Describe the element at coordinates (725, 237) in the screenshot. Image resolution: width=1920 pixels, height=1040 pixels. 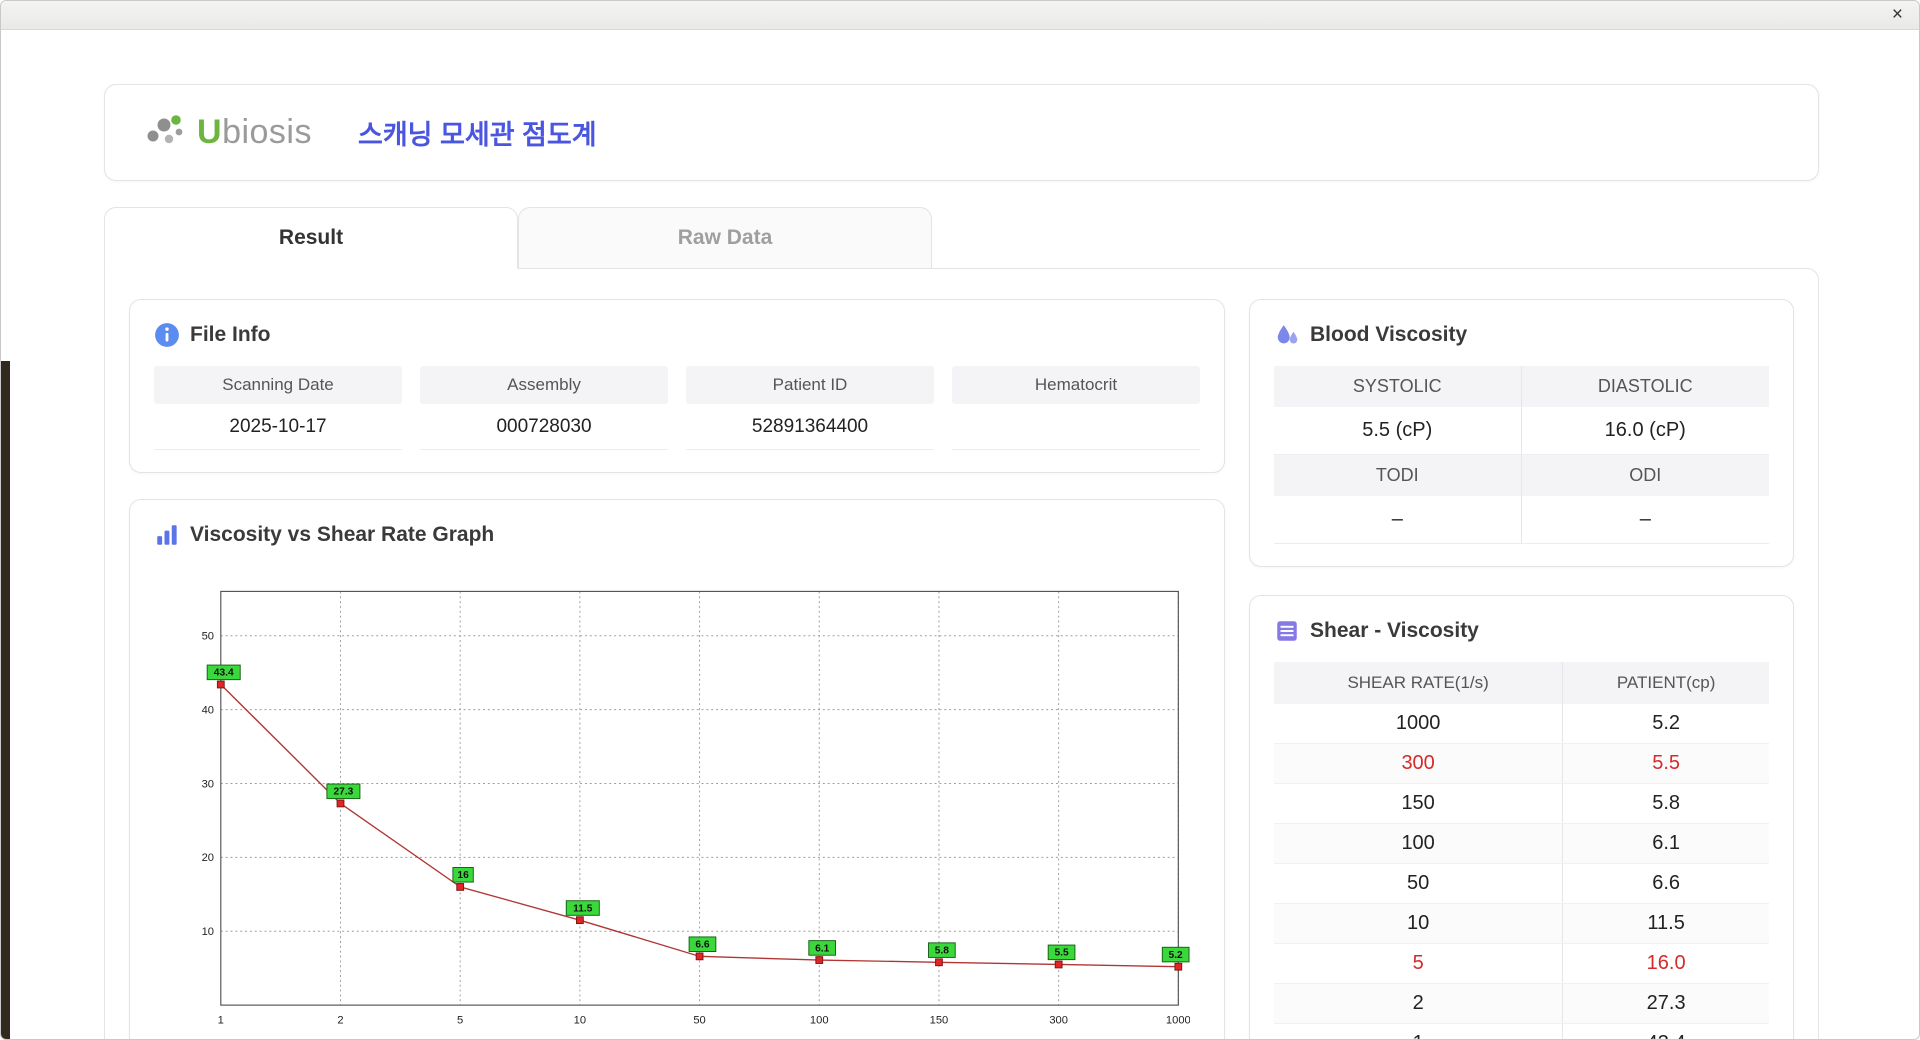
I see `tab-raw-data: Raw Data` at that location.